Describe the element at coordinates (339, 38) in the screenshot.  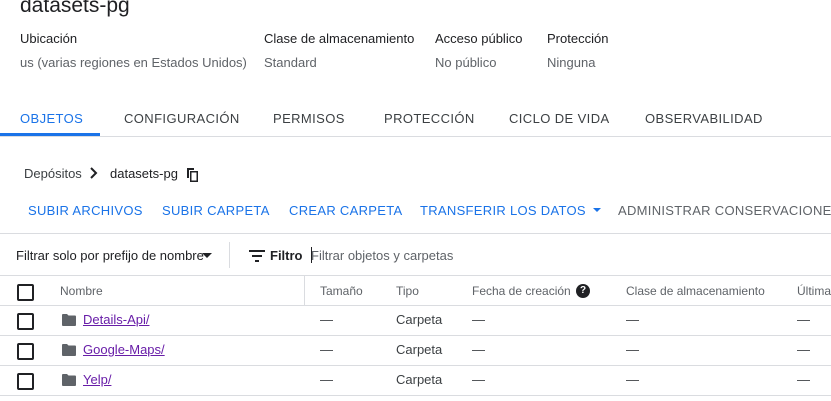
I see `info-label-storage-class: Clase de almacenamiento` at that location.